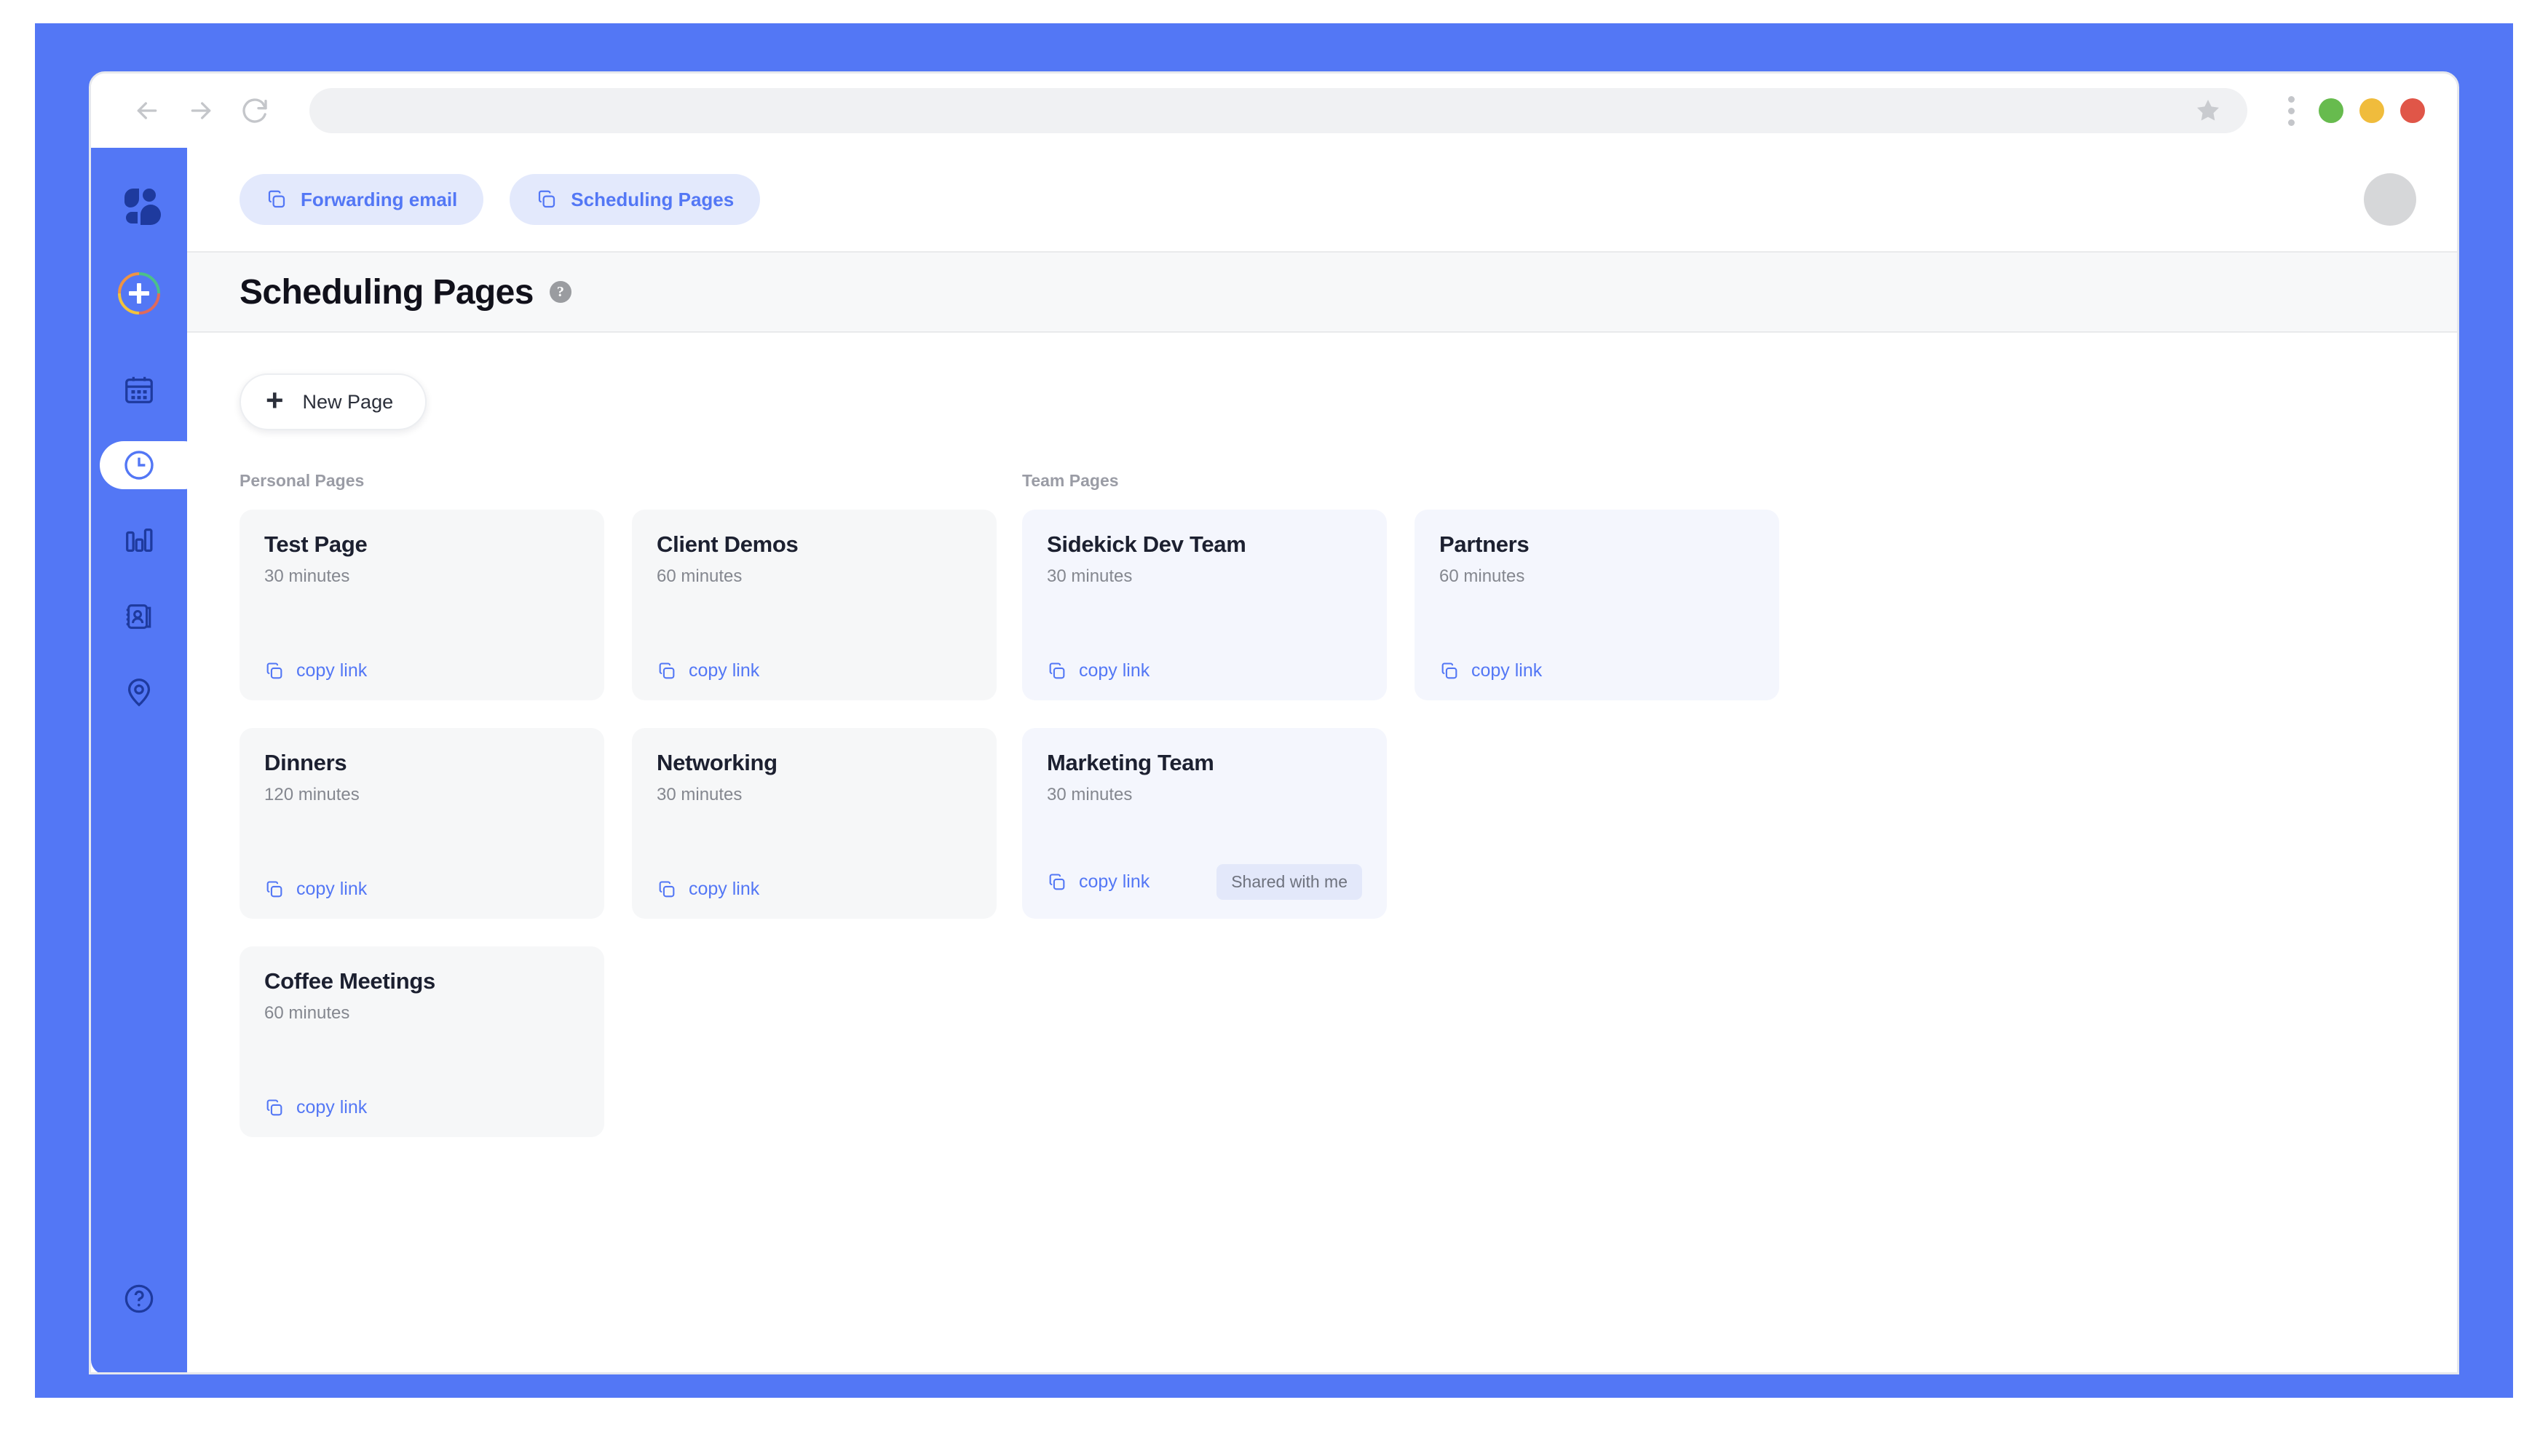  What do you see at coordinates (653, 199) in the screenshot?
I see `tab-label: Scheduling Pages` at bounding box center [653, 199].